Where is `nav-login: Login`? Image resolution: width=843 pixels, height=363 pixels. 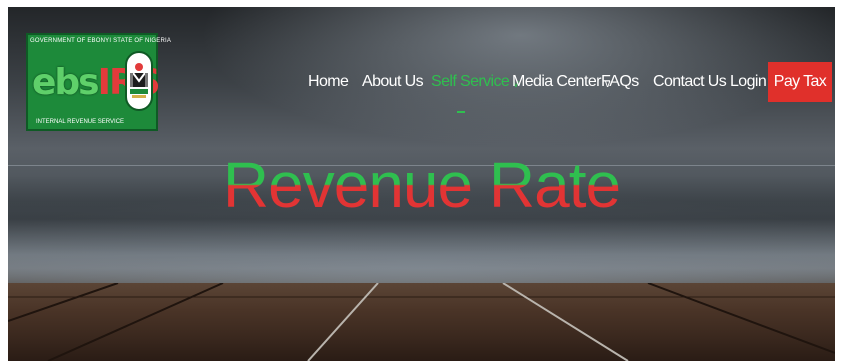
nav-login: Login is located at coordinates (748, 82).